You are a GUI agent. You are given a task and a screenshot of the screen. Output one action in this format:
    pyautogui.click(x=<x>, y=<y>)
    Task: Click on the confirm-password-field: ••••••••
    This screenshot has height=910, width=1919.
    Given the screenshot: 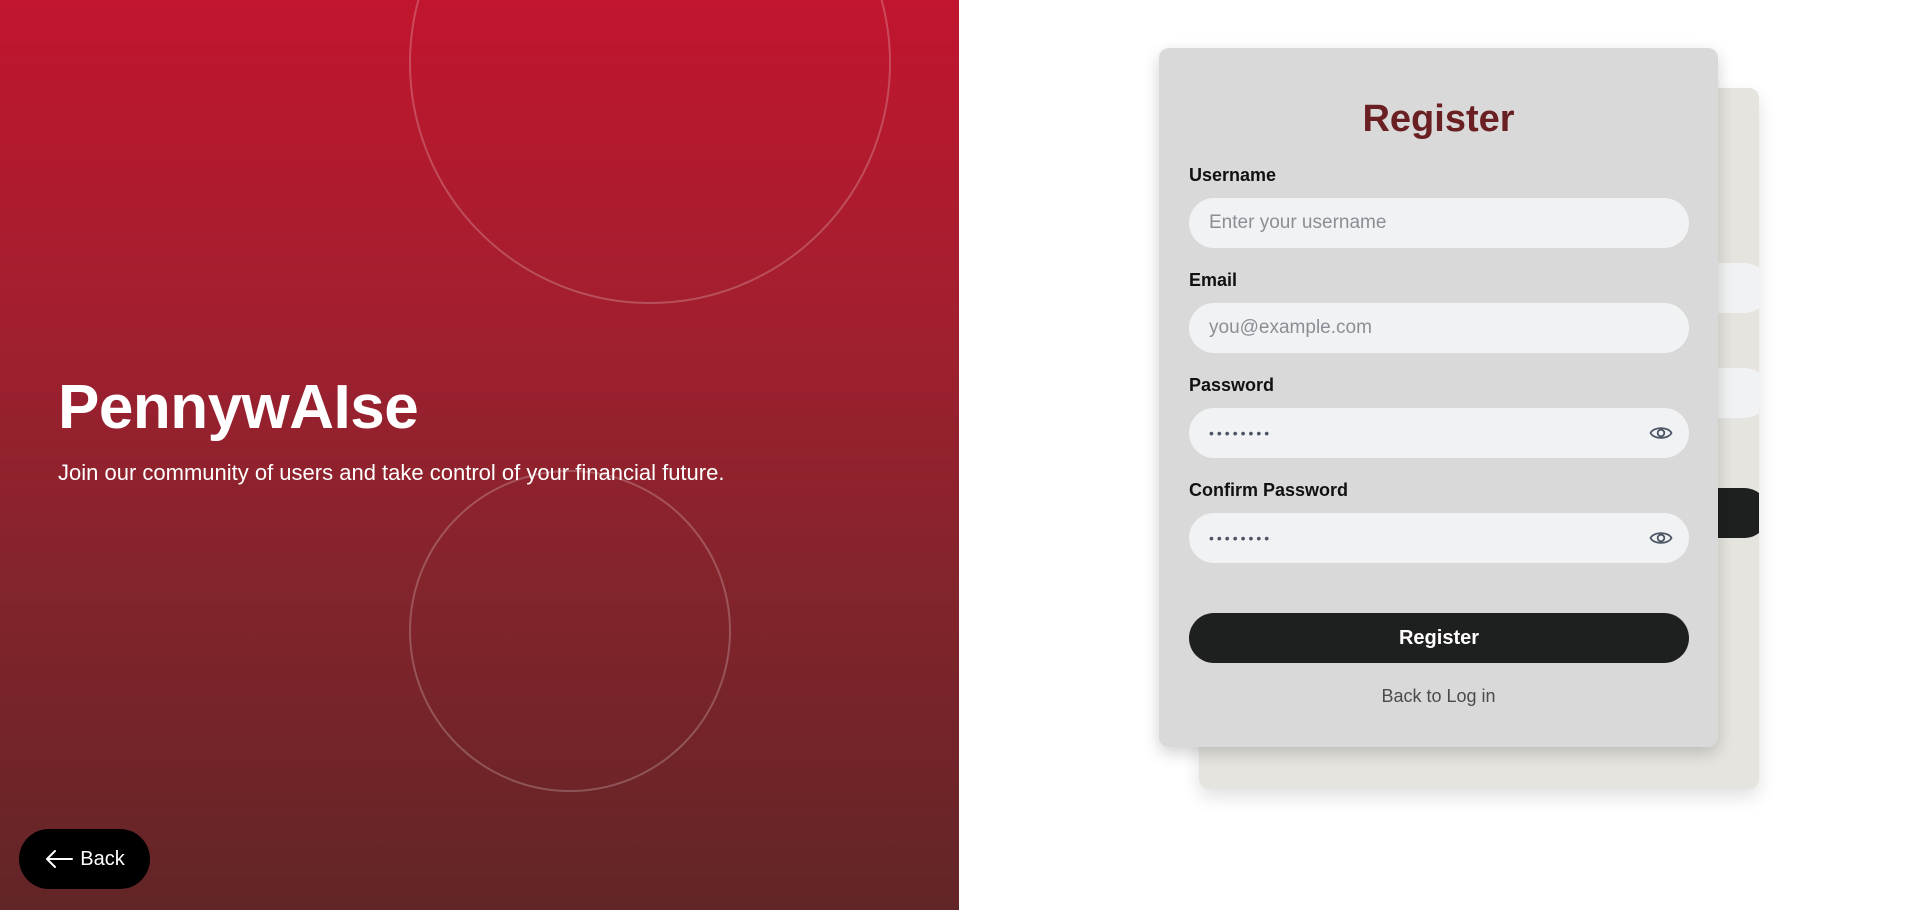 What is the action you would take?
    pyautogui.click(x=1439, y=538)
    